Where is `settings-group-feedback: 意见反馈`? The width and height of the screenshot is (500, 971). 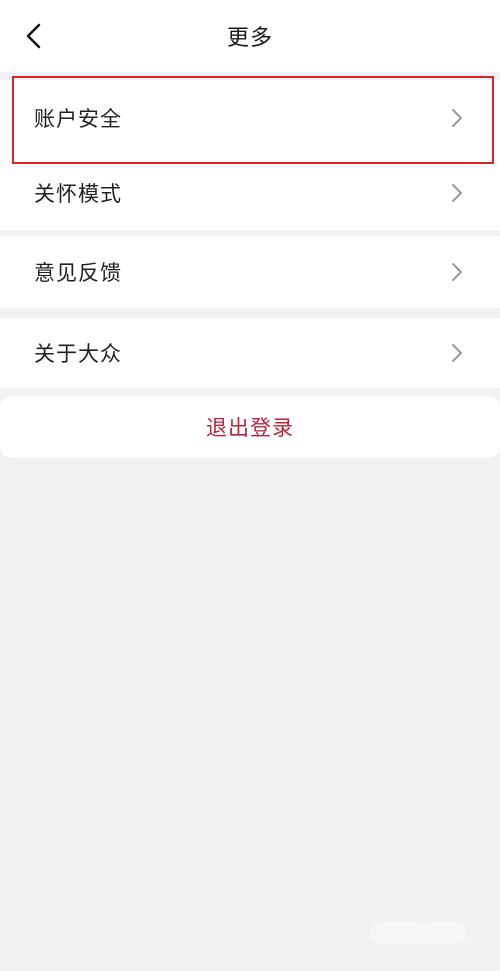
settings-group-feedback: 意见反馈 is located at coordinates (250, 272).